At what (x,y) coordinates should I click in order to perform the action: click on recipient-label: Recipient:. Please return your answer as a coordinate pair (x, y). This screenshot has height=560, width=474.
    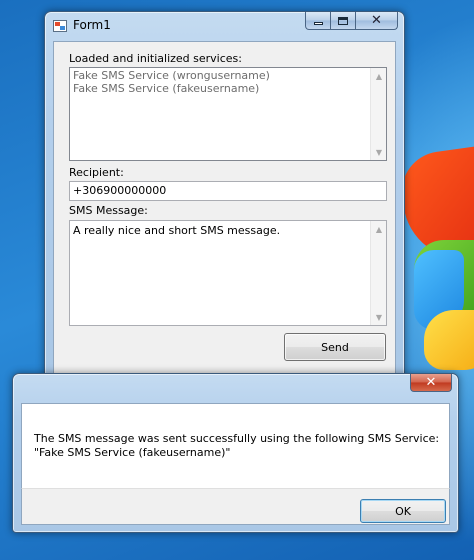
    Looking at the image, I should click on (96, 172).